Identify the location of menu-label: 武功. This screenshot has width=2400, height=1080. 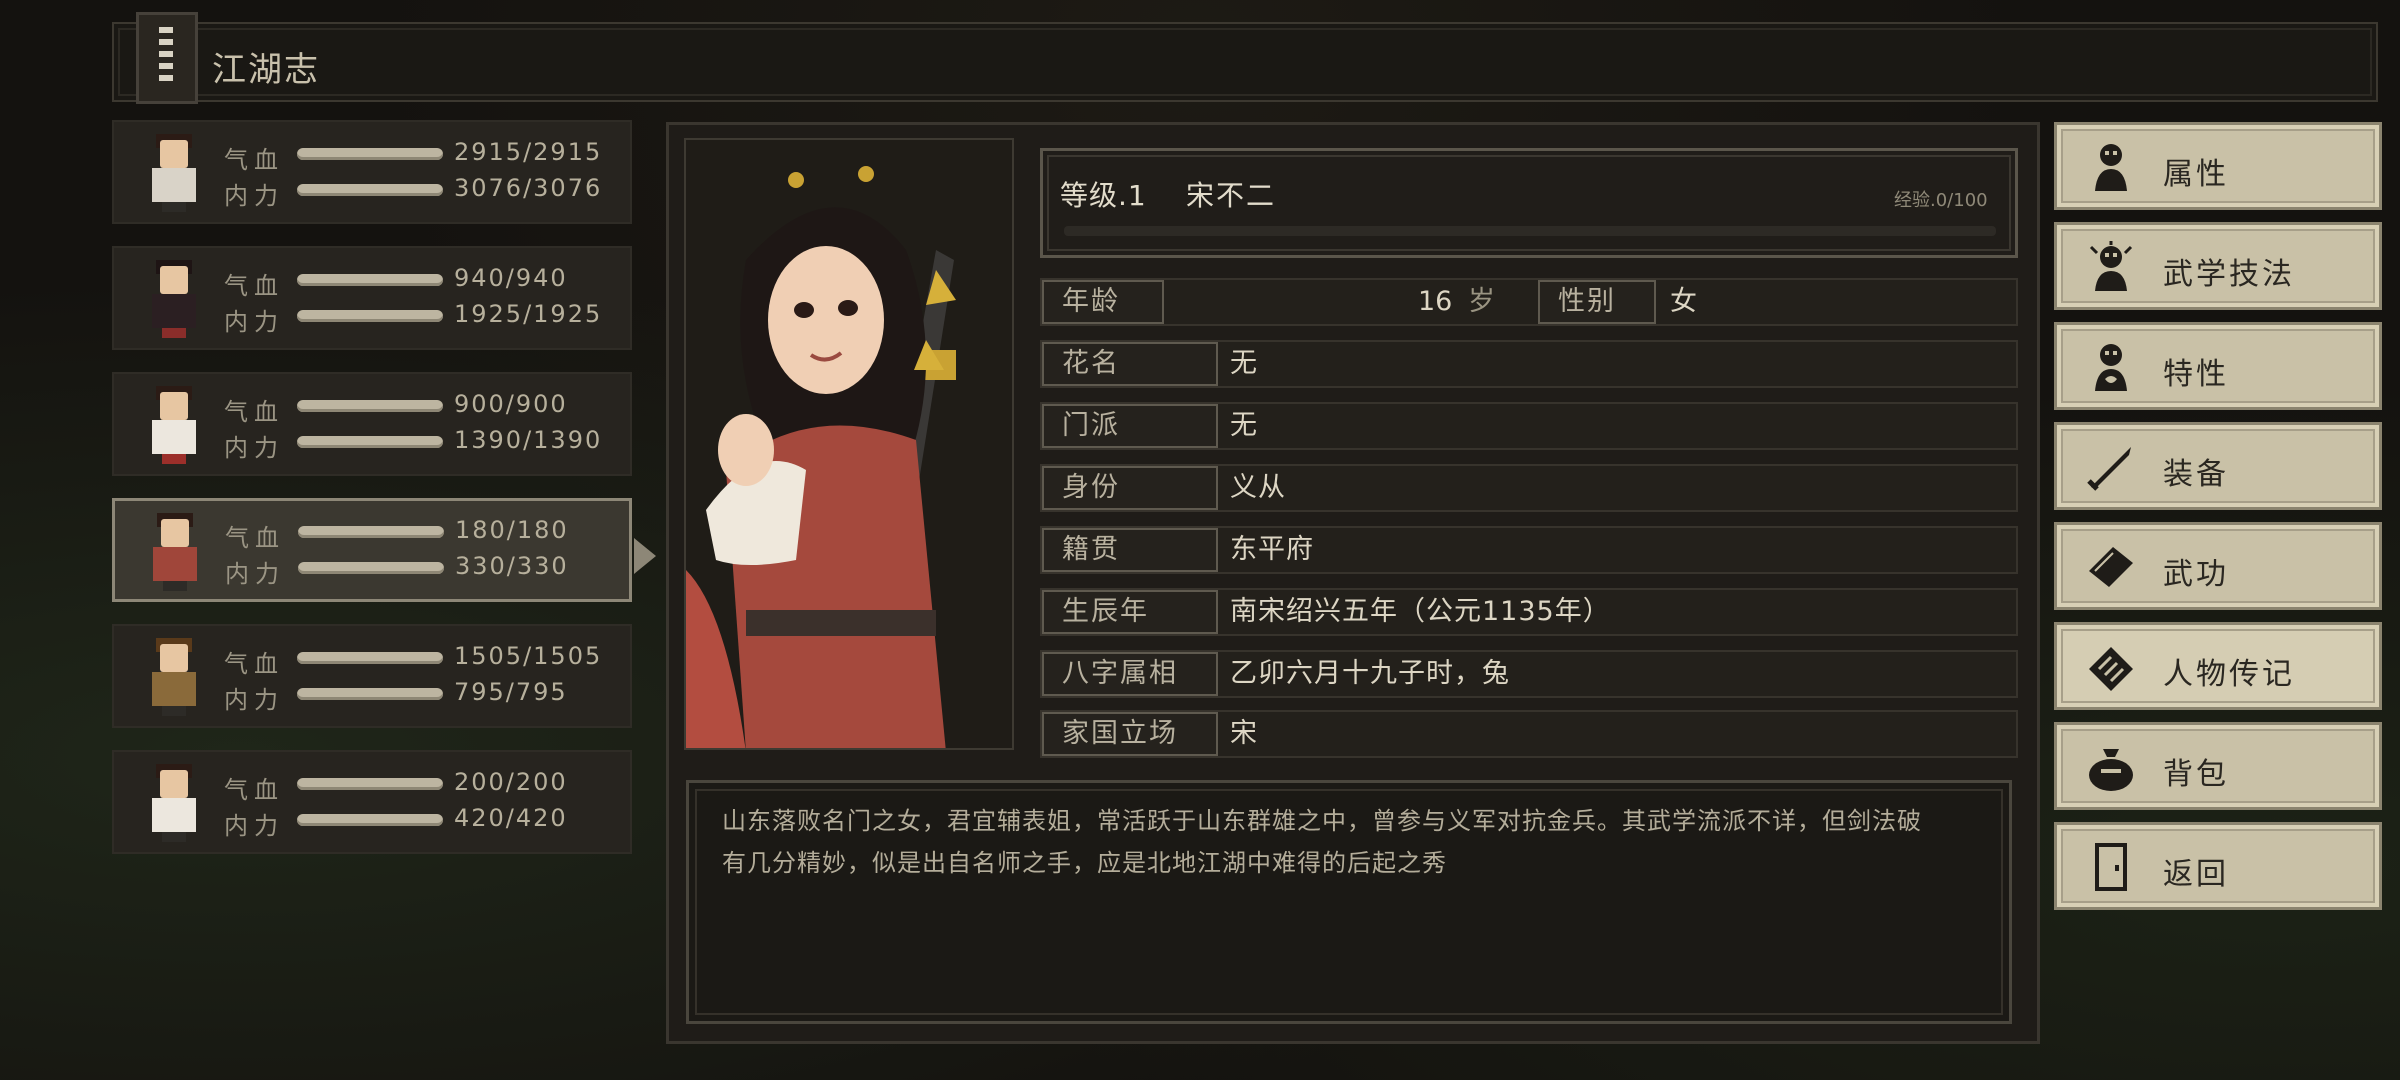
(2196, 574).